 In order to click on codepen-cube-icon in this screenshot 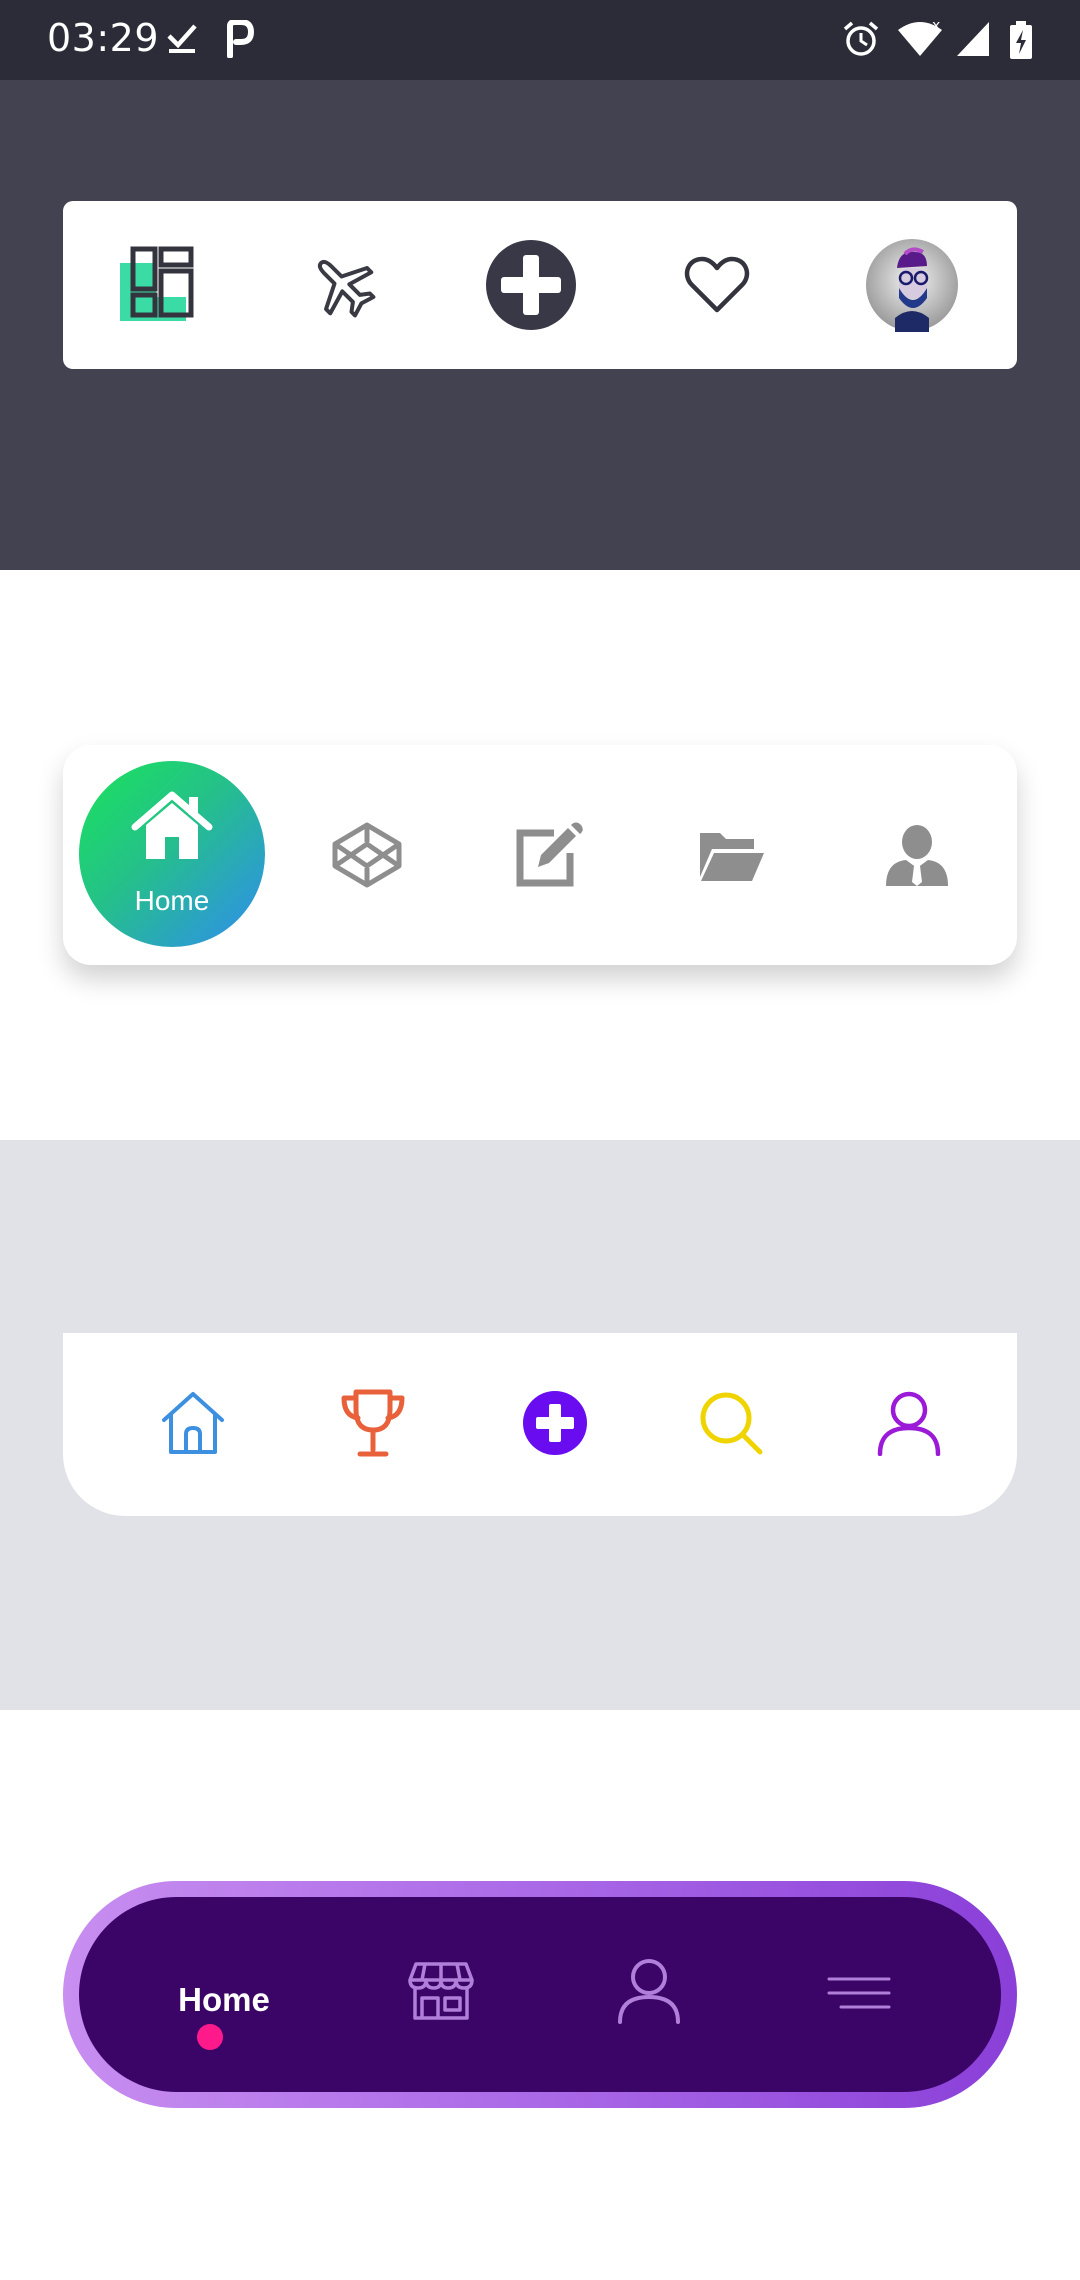, I will do `click(367, 855)`.